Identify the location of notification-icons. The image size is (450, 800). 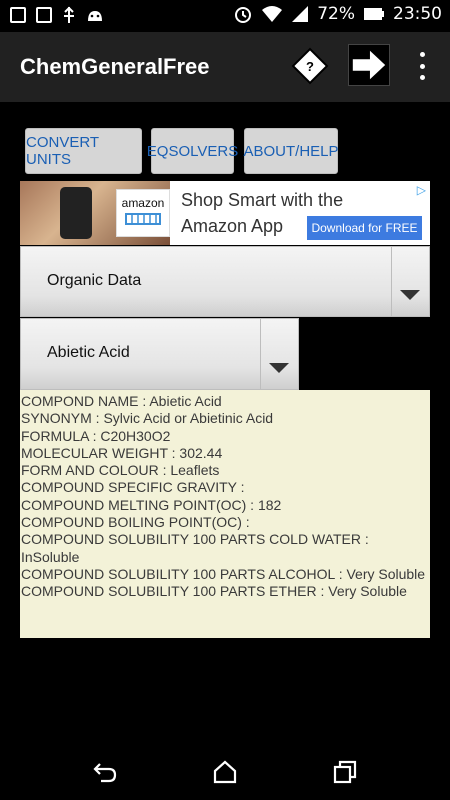
(57, 15).